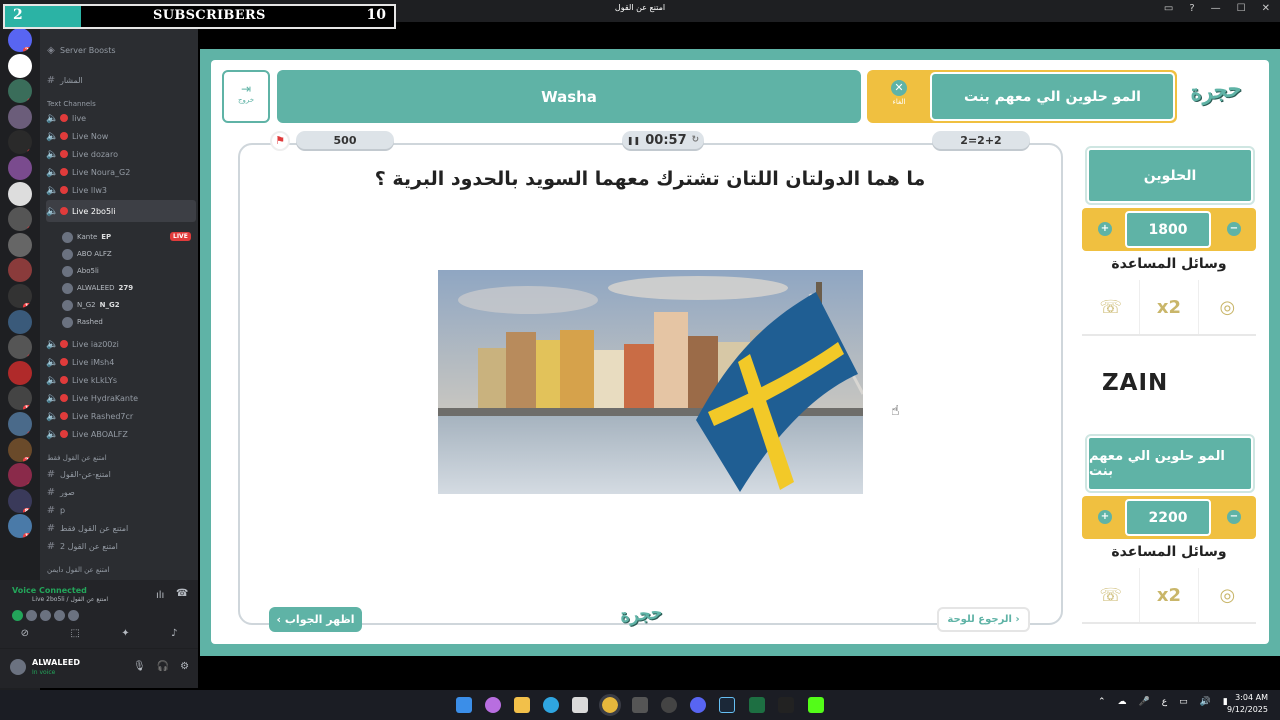  I want to click on kick-icon, so click(816, 705).